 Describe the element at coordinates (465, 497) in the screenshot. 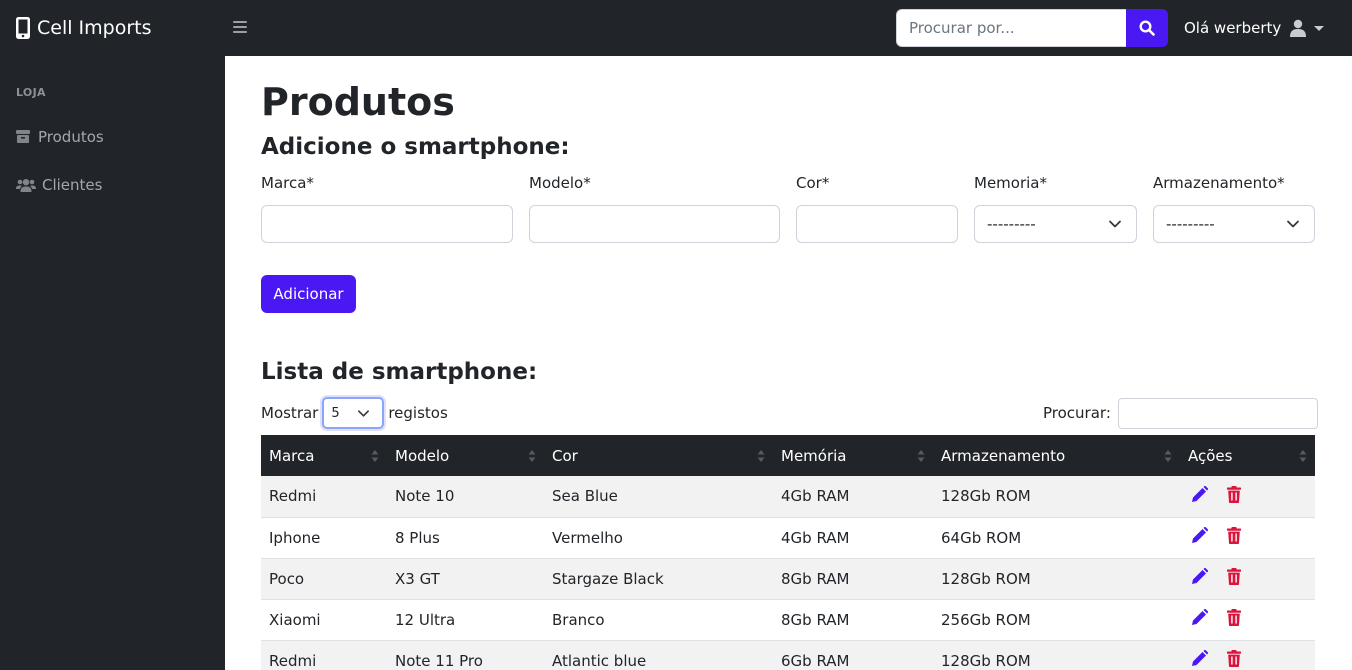

I see `cell-modelo: Note 10` at that location.